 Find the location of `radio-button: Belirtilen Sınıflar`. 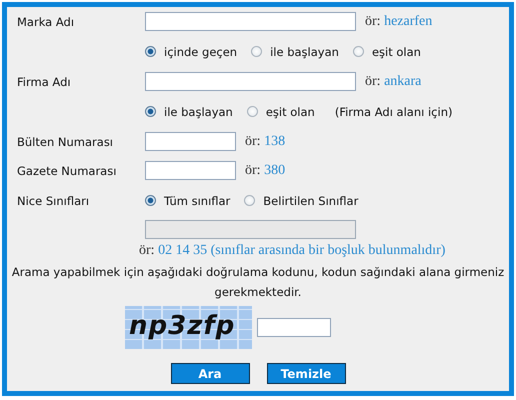

radio-button: Belirtilen Sınıflar is located at coordinates (301, 201).